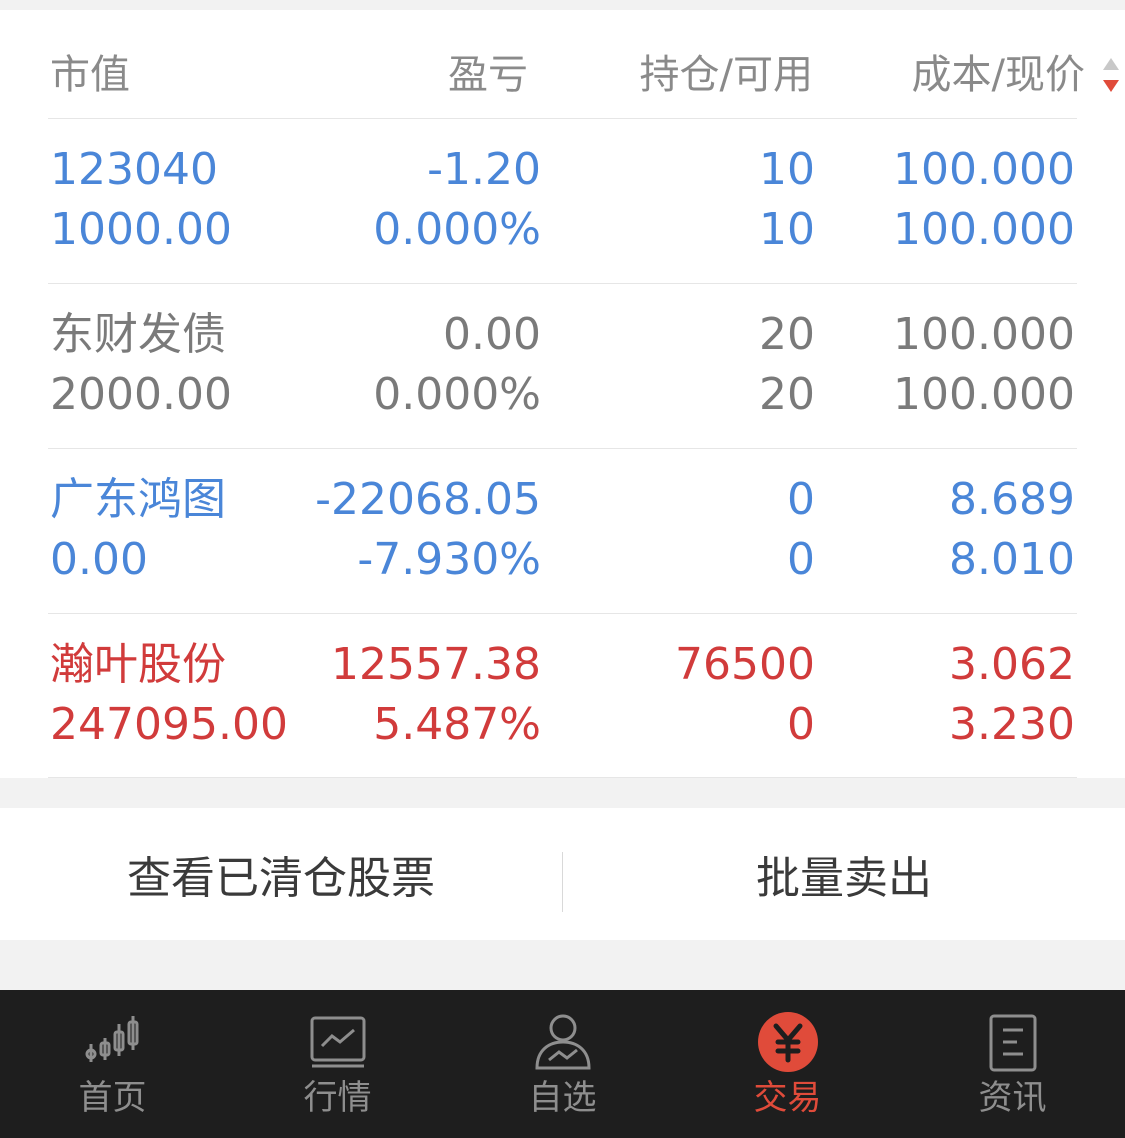  Describe the element at coordinates (111, 1039) in the screenshot. I see `candlestick-icon` at that location.